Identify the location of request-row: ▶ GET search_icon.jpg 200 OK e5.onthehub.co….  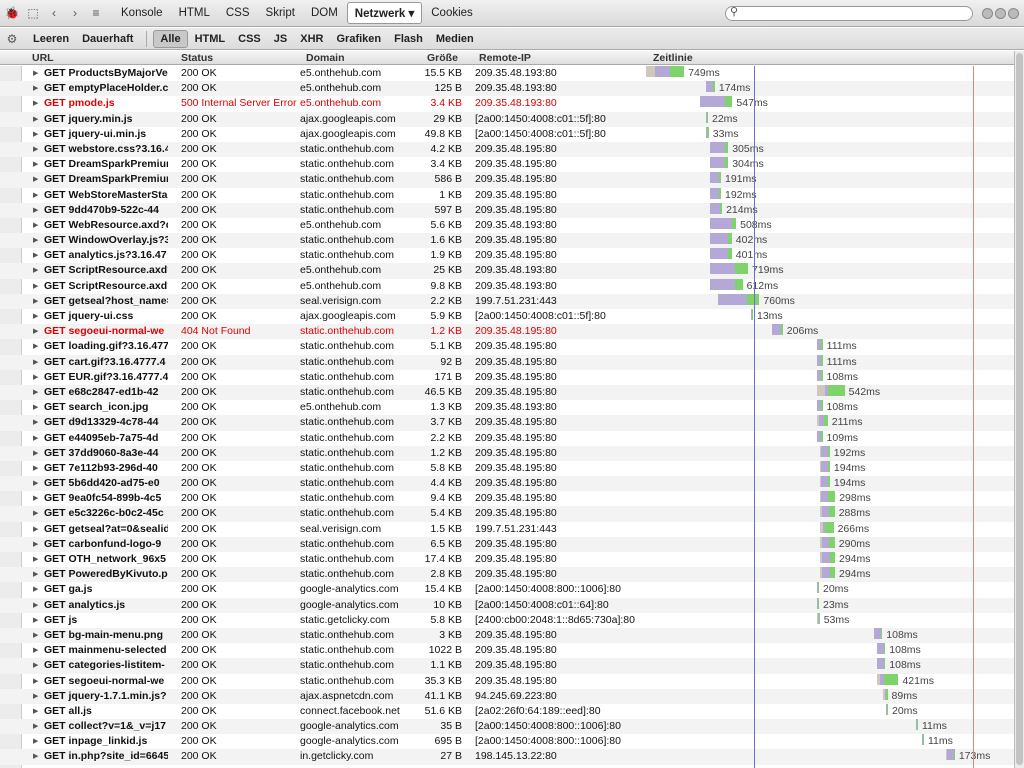
(507, 407).